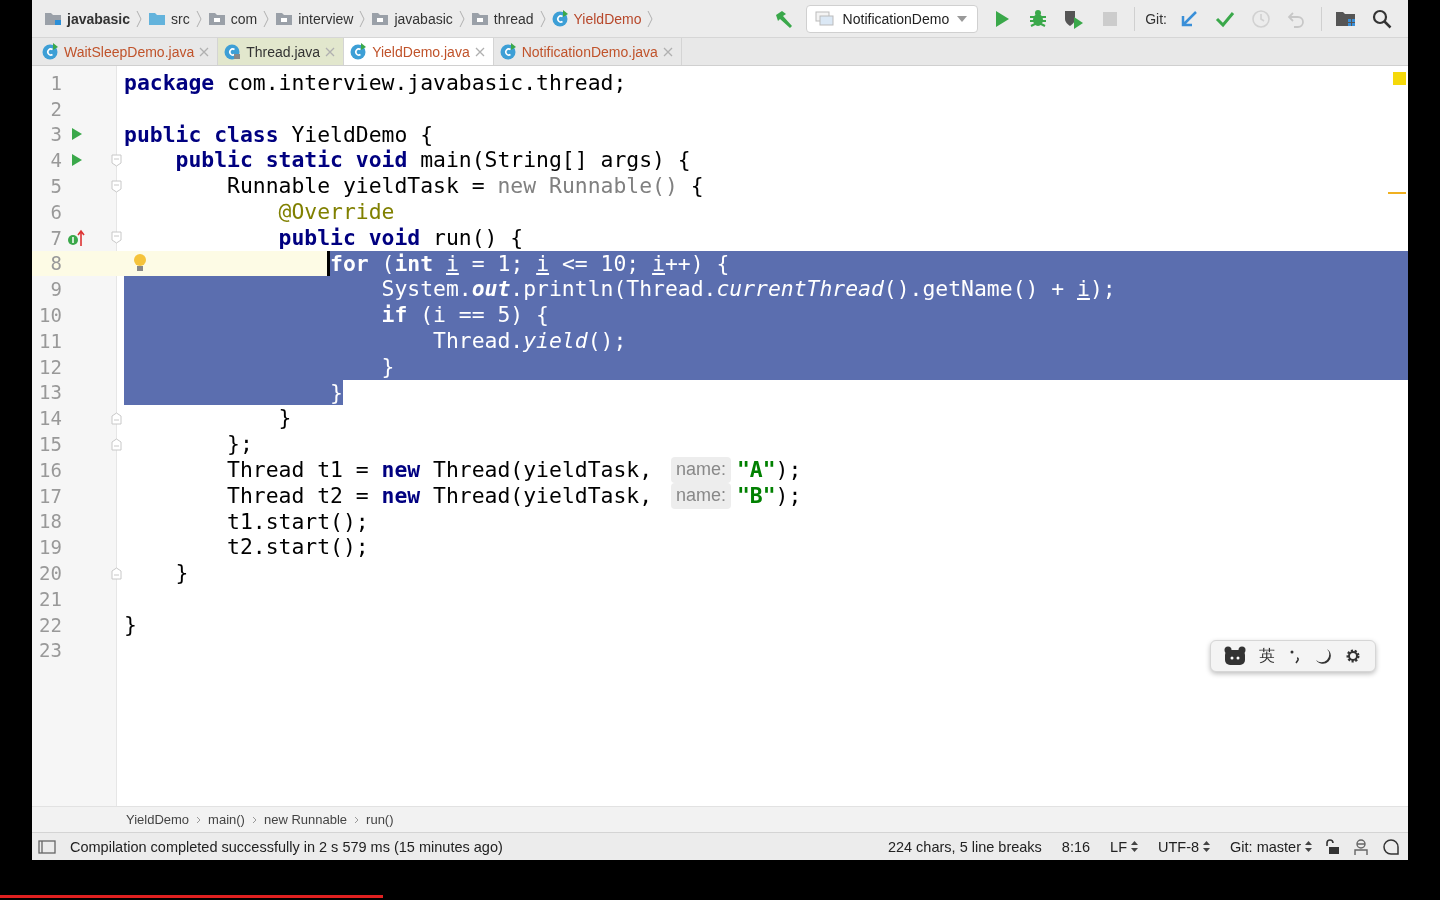 The image size is (1440, 900). I want to click on line-number: 11, so click(50, 340).